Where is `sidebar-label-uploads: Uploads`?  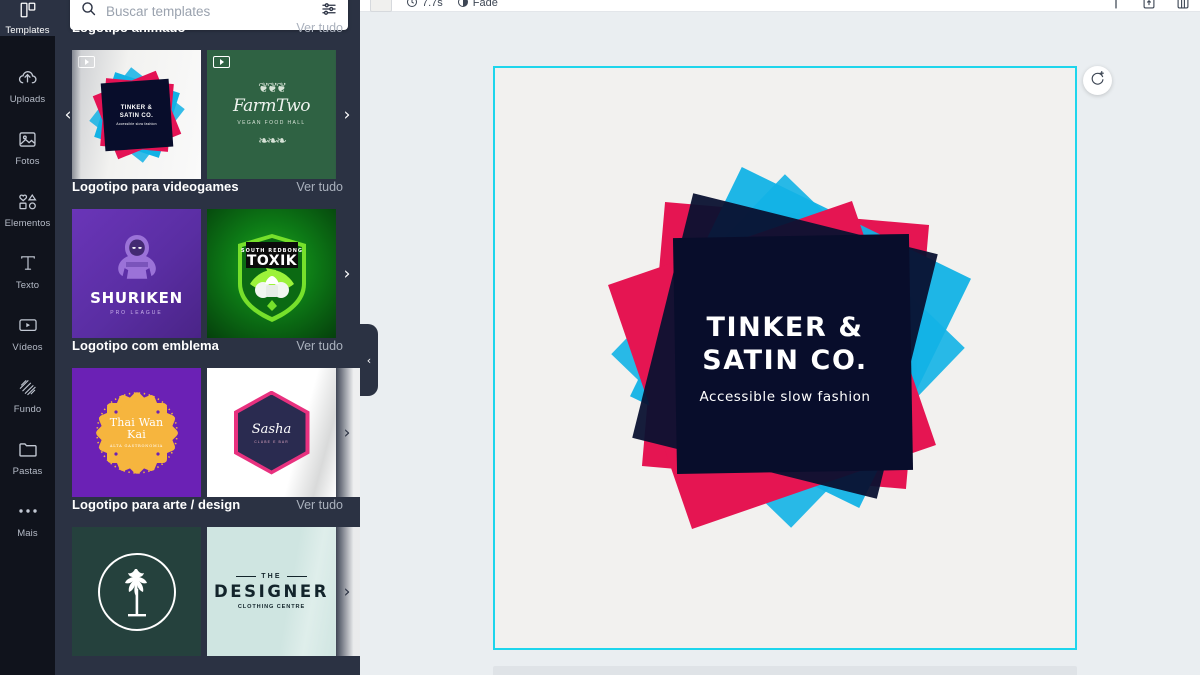 sidebar-label-uploads: Uploads is located at coordinates (27, 99).